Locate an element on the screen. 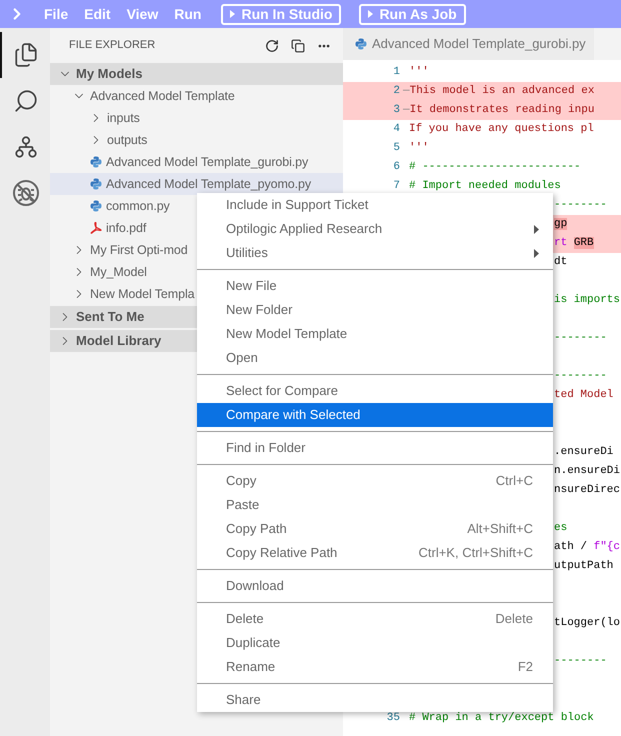 The image size is (621, 736). line-number: 35 is located at coordinates (393, 718).